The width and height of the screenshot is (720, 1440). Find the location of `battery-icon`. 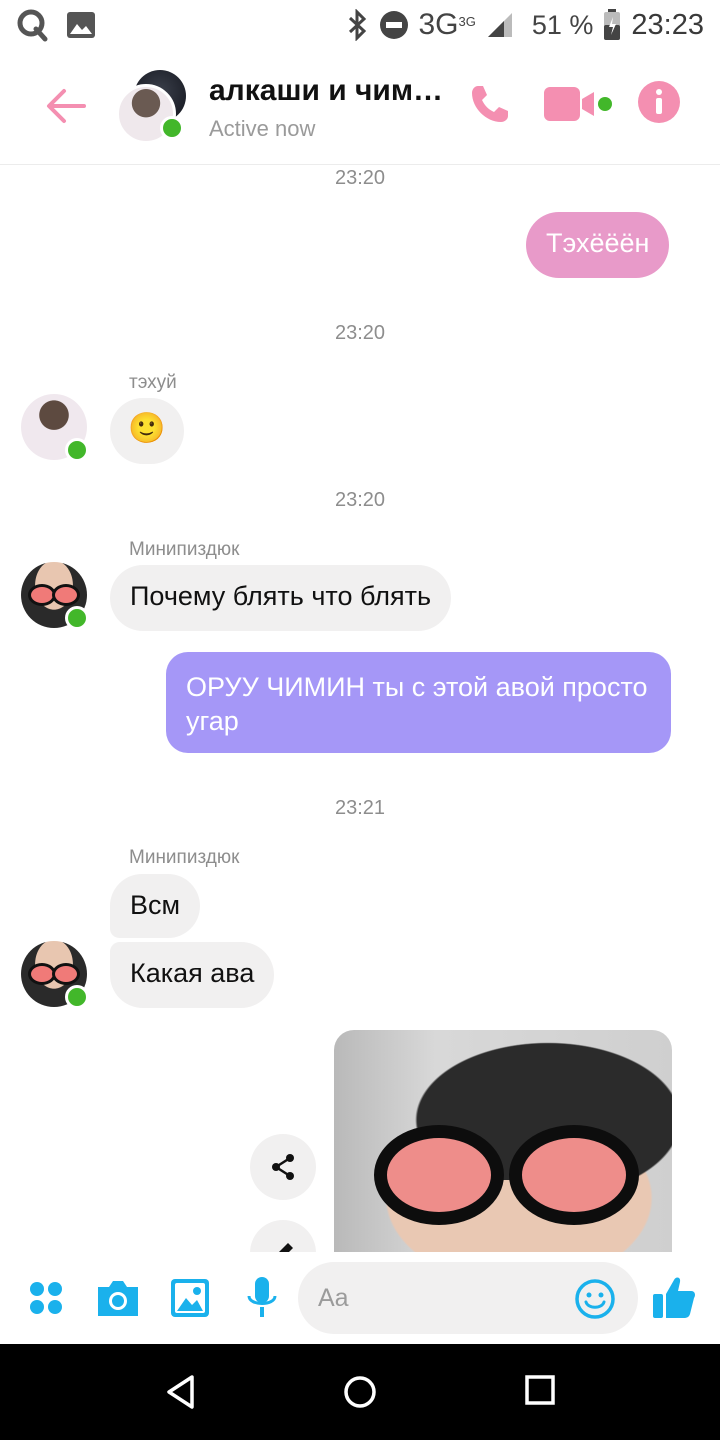

battery-icon is located at coordinates (612, 24).